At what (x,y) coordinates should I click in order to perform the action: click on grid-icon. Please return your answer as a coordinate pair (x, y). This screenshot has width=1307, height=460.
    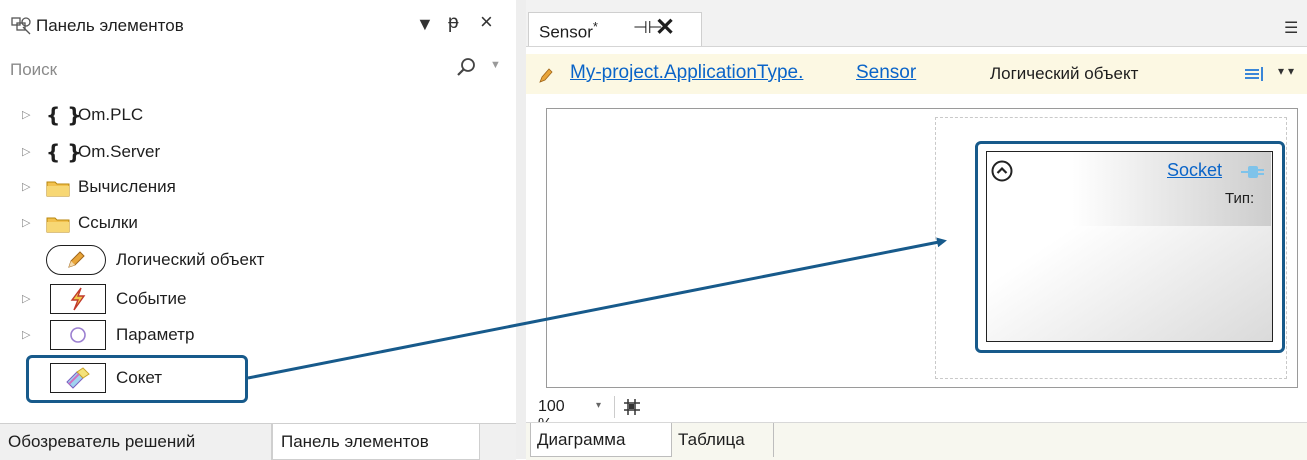
    Looking at the image, I should click on (632, 407).